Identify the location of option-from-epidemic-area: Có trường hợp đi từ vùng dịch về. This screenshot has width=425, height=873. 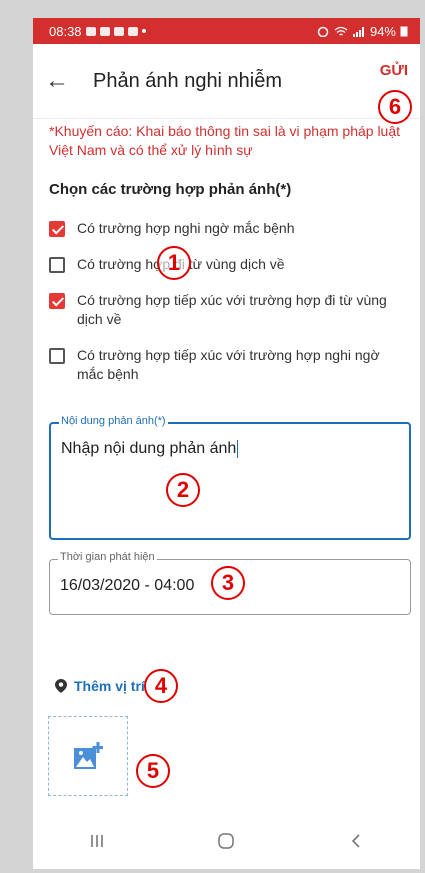
(229, 264).